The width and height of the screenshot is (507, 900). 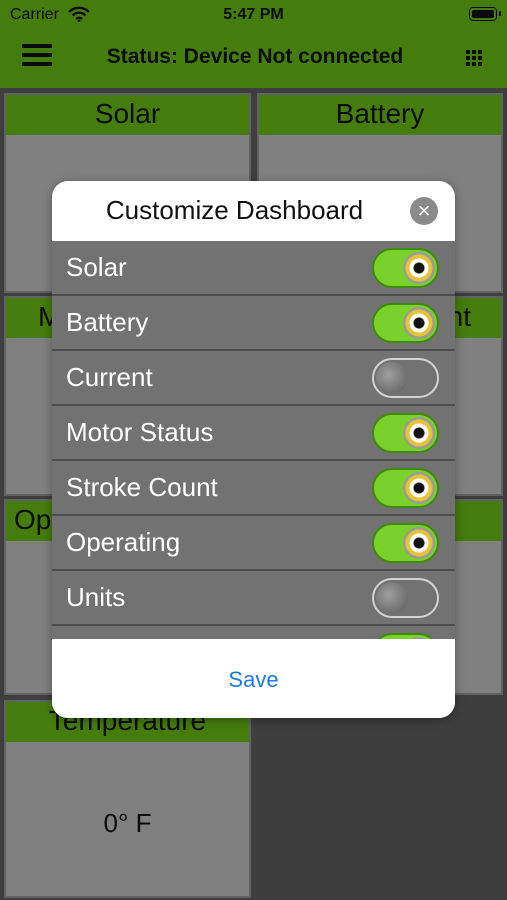 I want to click on list-item-label: Battery, so click(x=107, y=322).